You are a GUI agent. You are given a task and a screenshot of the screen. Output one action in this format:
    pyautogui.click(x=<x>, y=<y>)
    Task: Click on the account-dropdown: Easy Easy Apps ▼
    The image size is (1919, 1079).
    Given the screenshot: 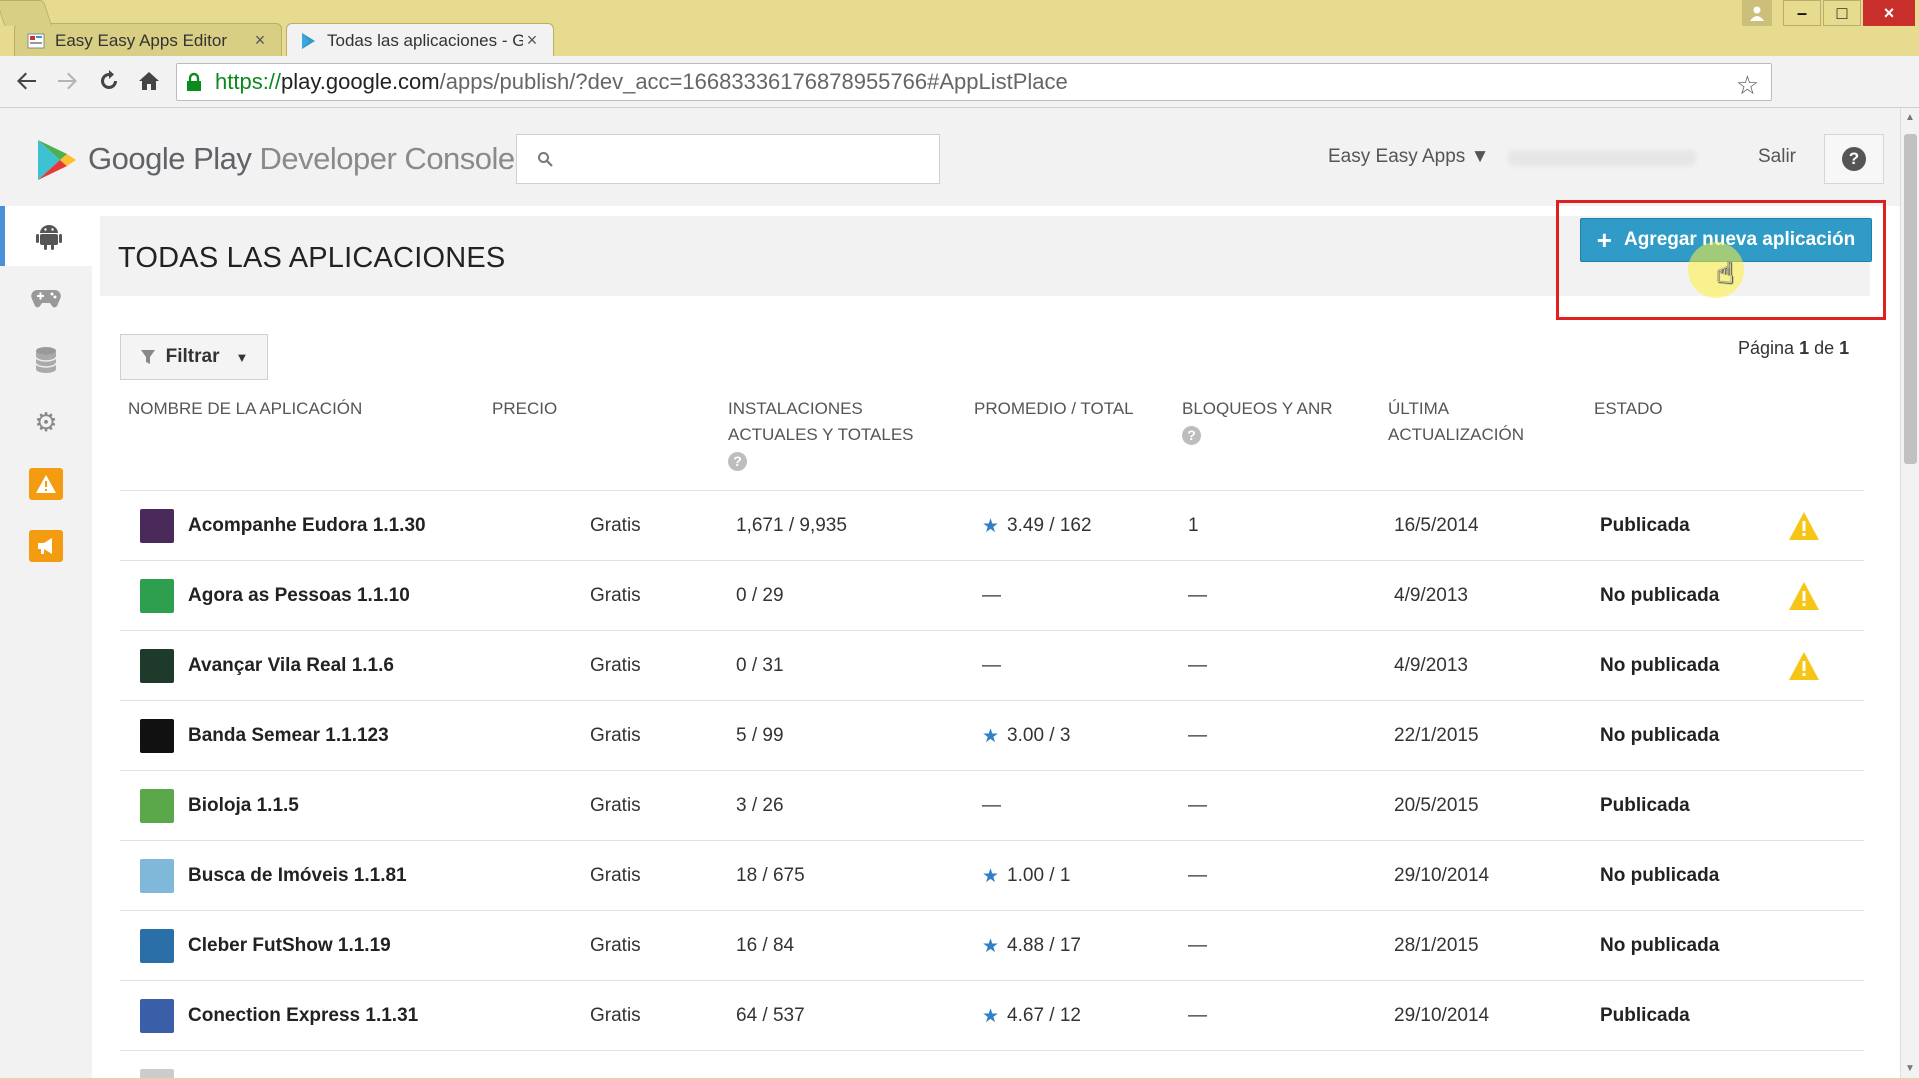 What is the action you would take?
    pyautogui.click(x=1408, y=157)
    